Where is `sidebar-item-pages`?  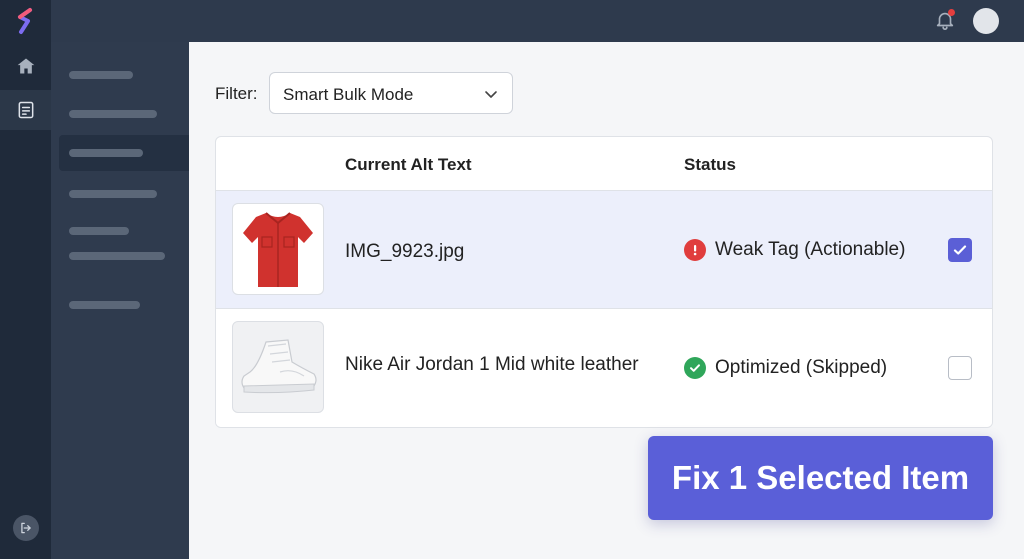
sidebar-item-pages is located at coordinates (25, 110).